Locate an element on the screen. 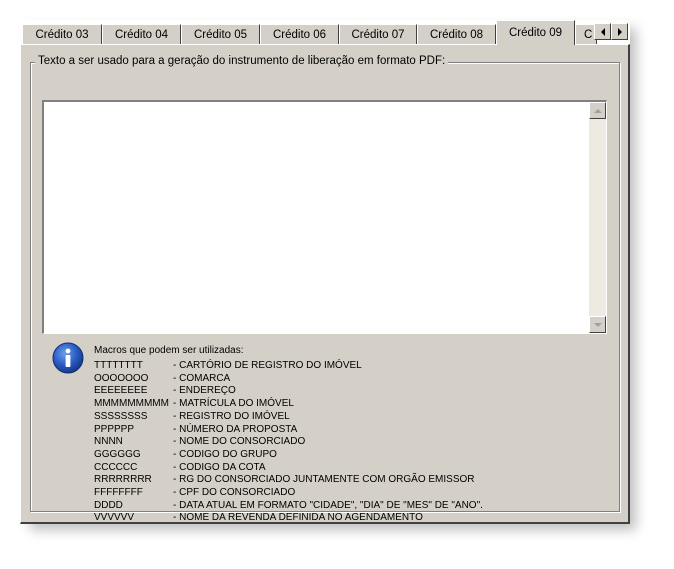  arrow-down-icon is located at coordinates (597, 324).